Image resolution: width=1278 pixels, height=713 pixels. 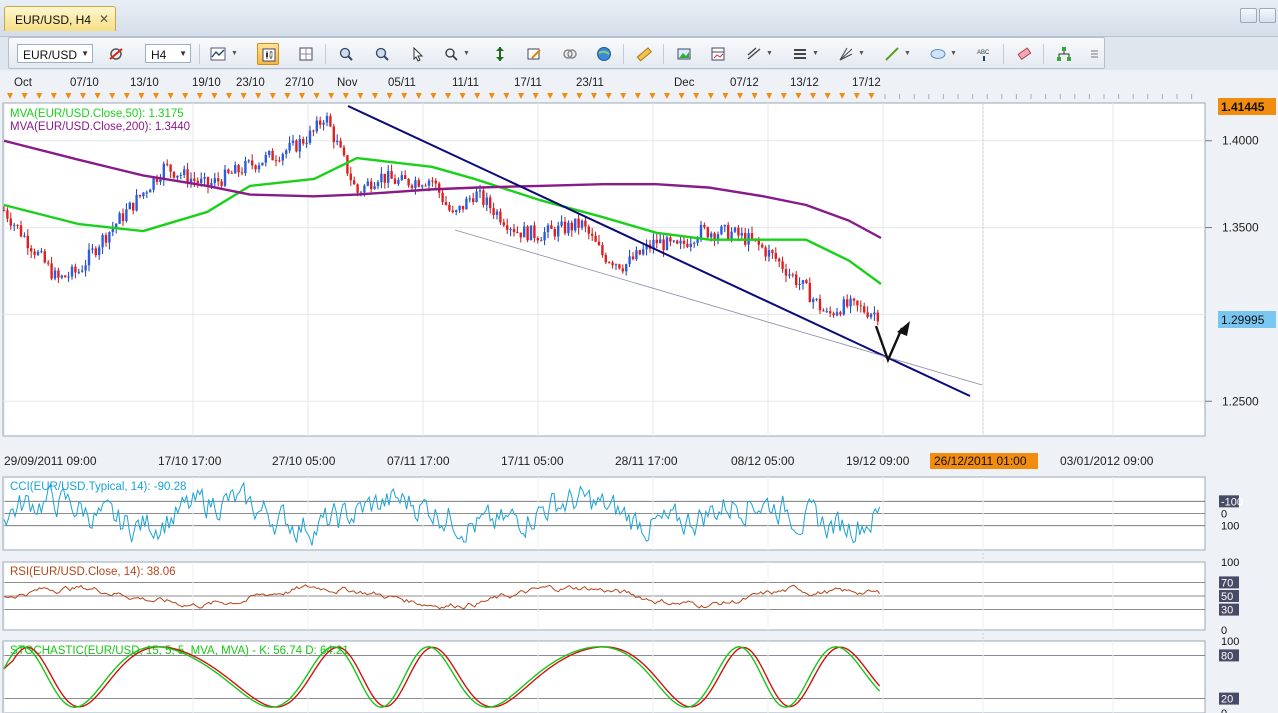 What do you see at coordinates (1248, 15) in the screenshot?
I see `restore-icon` at bounding box center [1248, 15].